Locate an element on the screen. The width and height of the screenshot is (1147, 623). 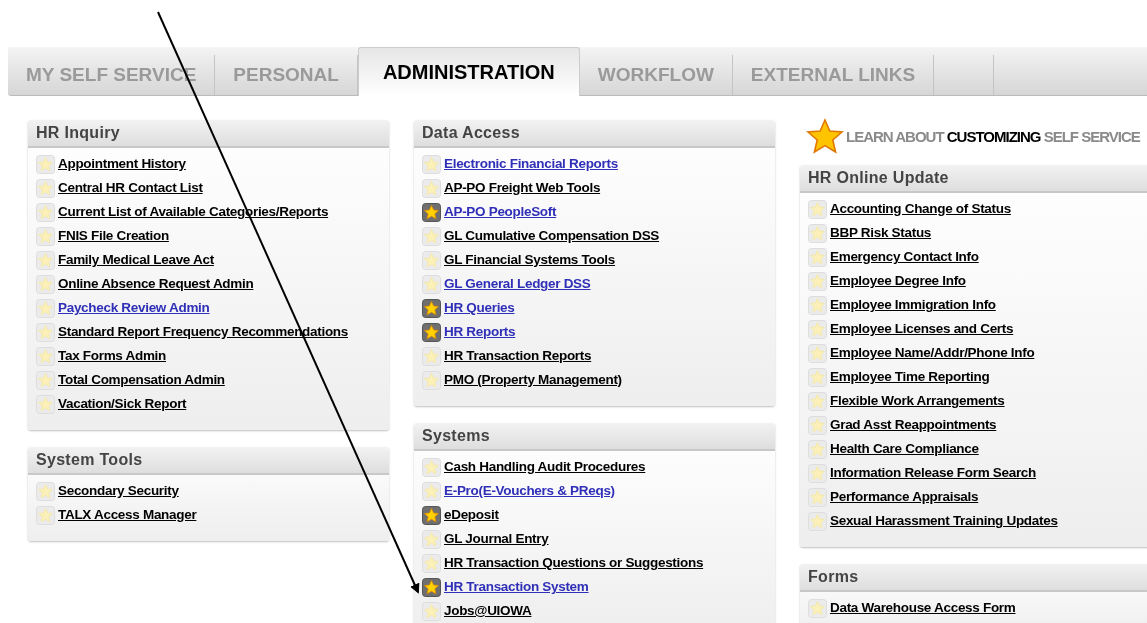
menu-link: Vacation/Sick Report is located at coordinates (122, 404).